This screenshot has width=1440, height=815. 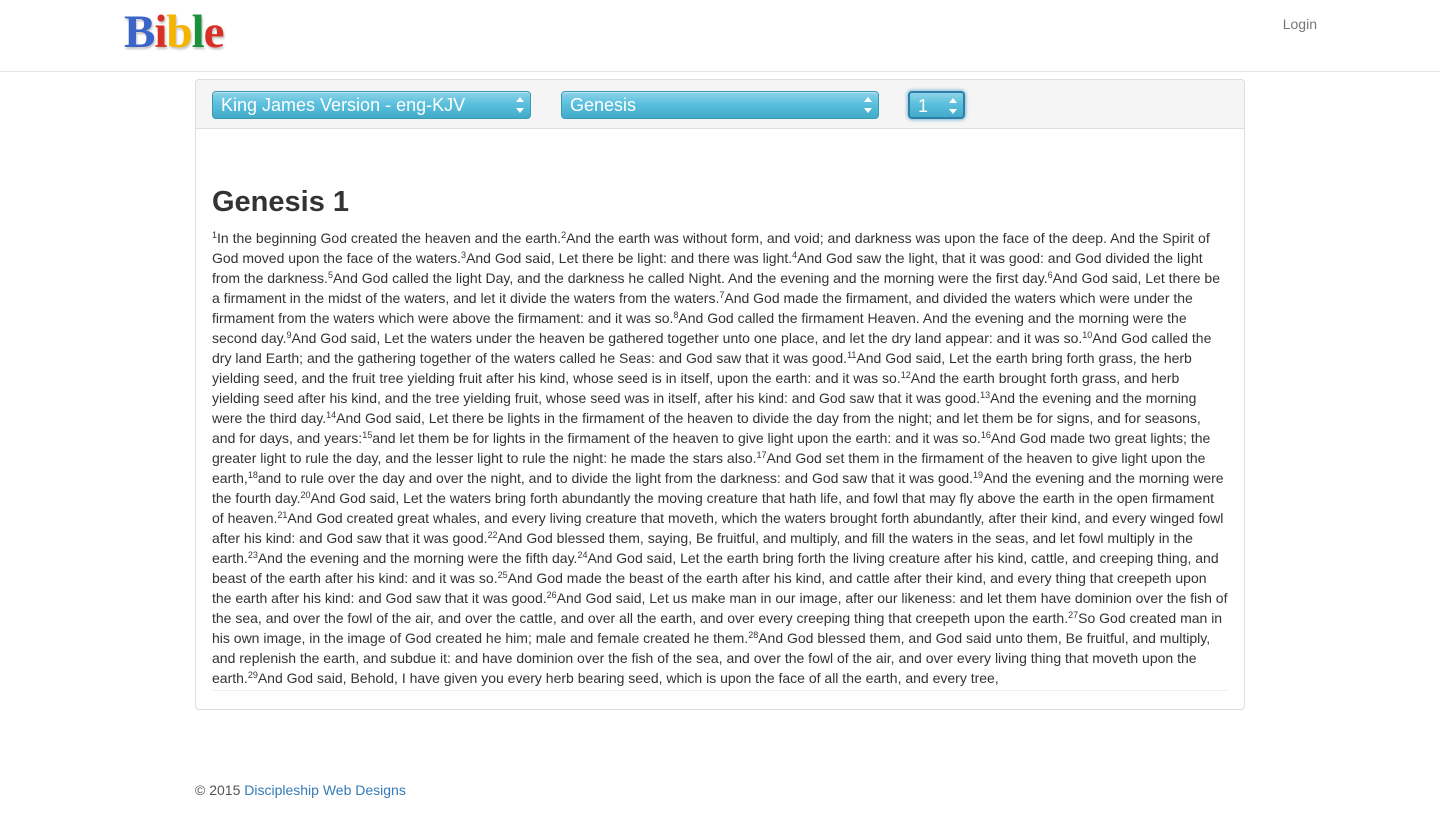 I want to click on verse-number: 12, so click(x=905, y=375).